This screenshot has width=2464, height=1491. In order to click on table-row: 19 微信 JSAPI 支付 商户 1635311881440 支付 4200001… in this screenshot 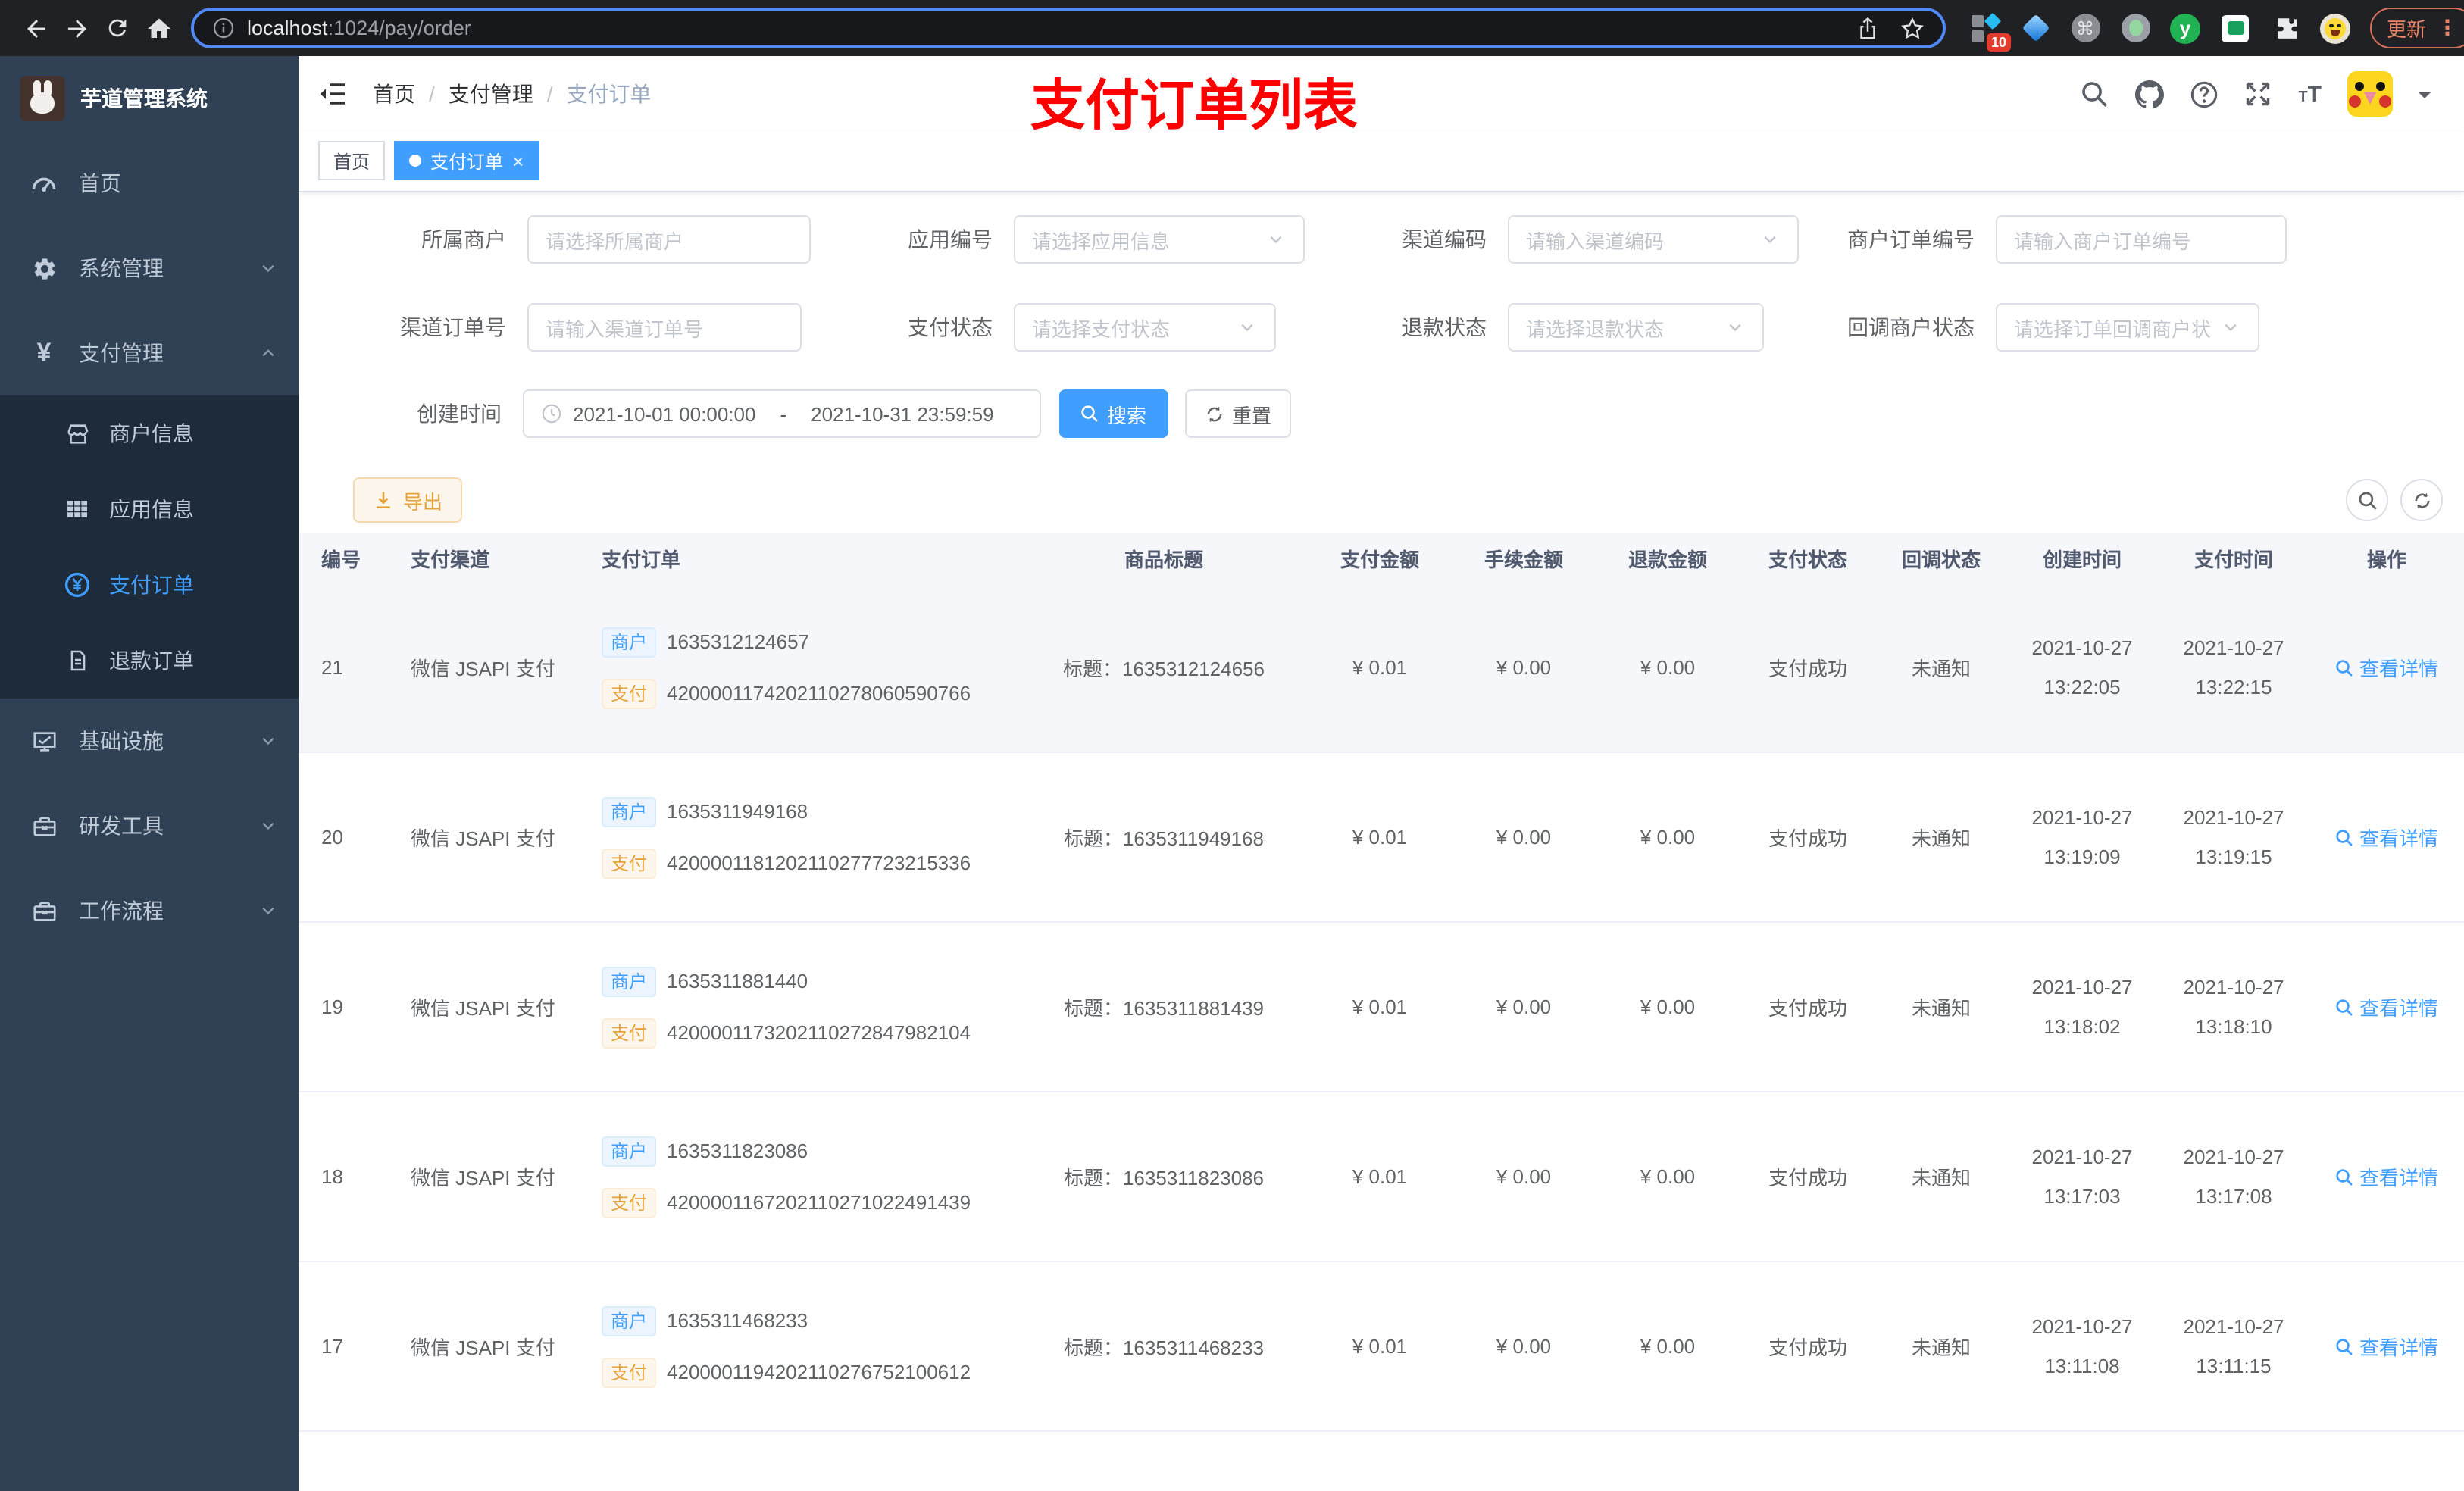, I will do `click(1381, 1007)`.